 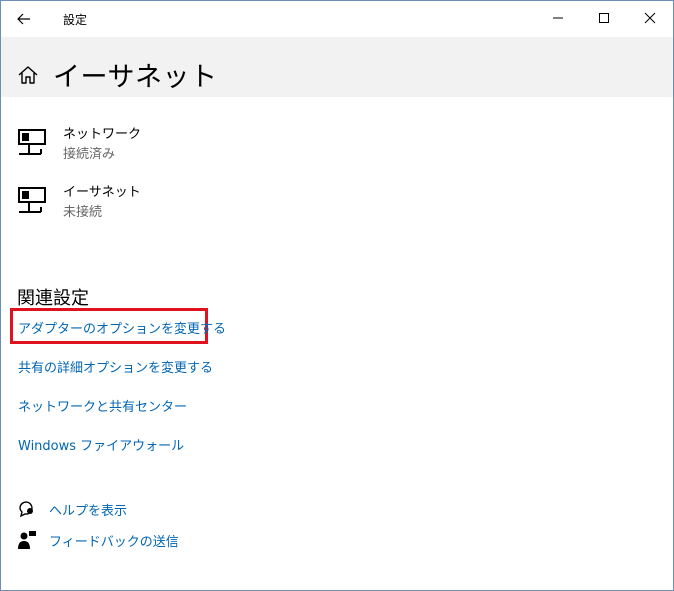 What do you see at coordinates (122, 327) in the screenshot?
I see `change-adapter-options-link: アダプターのオプションを変更する` at bounding box center [122, 327].